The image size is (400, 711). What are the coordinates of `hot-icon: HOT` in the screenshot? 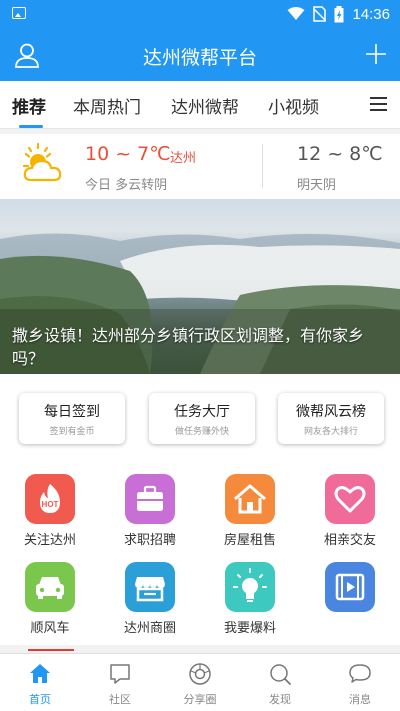 It's located at (50, 499).